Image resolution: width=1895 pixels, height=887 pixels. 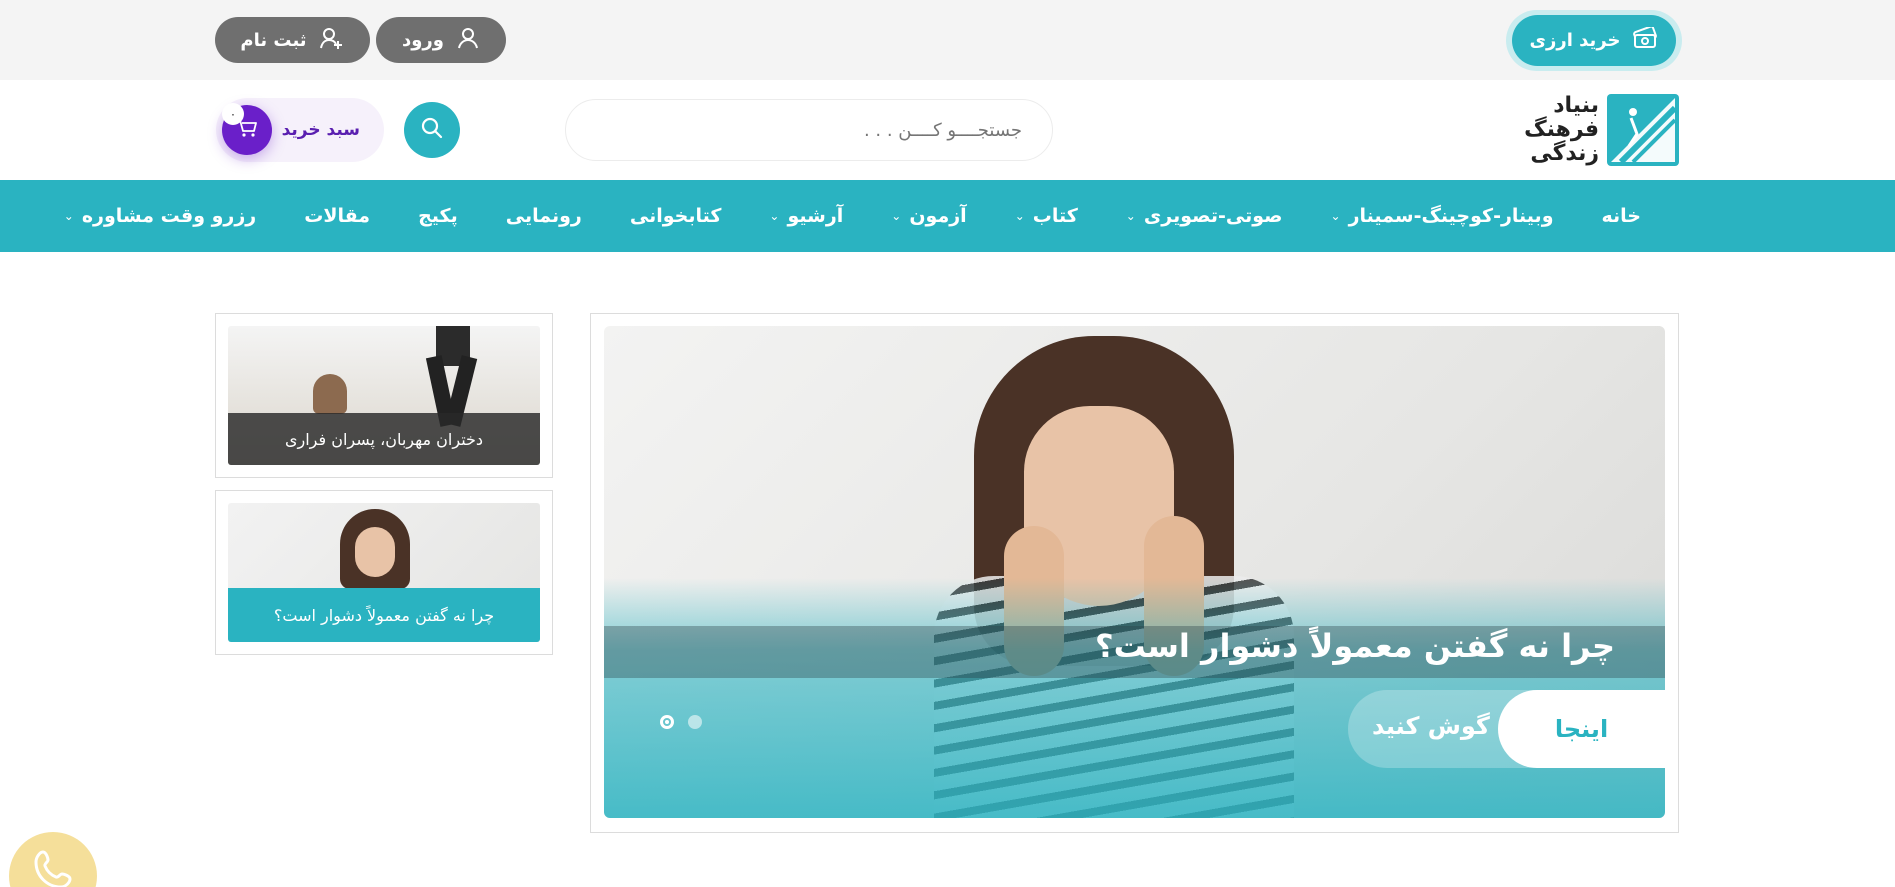 I want to click on register-label: ثبت نام, so click(x=273, y=40).